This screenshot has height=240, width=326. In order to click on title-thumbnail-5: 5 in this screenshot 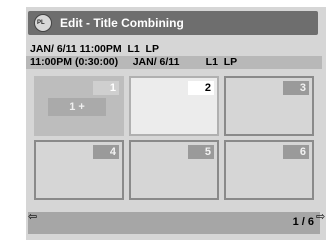, I will do `click(174, 170)`.